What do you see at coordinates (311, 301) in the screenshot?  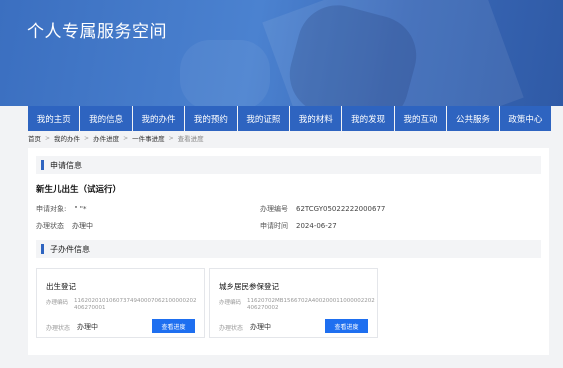 I see `card-number-line: 11620702MB1566702A400200011000002202` at bounding box center [311, 301].